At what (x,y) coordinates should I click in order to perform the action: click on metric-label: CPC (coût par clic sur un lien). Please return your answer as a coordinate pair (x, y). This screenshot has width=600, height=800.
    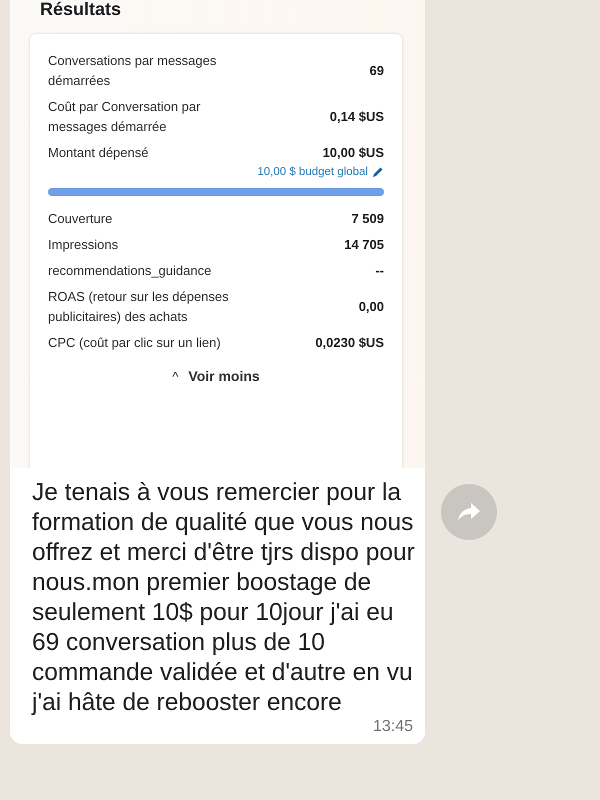
    Looking at the image, I should click on (134, 343).